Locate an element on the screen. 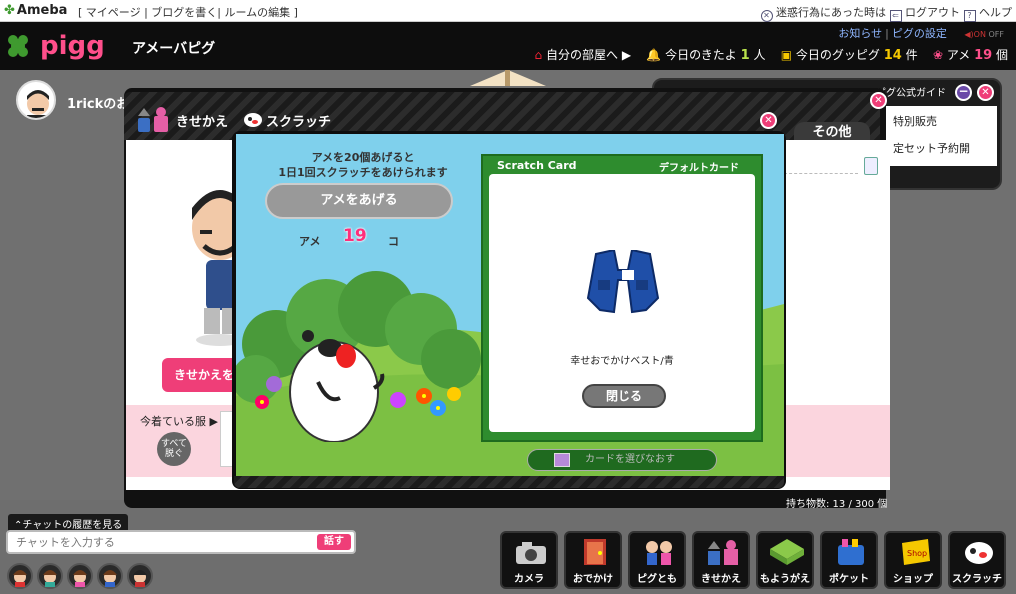 The image size is (1016, 594). pigg-logo: pigg is located at coordinates (66, 46).